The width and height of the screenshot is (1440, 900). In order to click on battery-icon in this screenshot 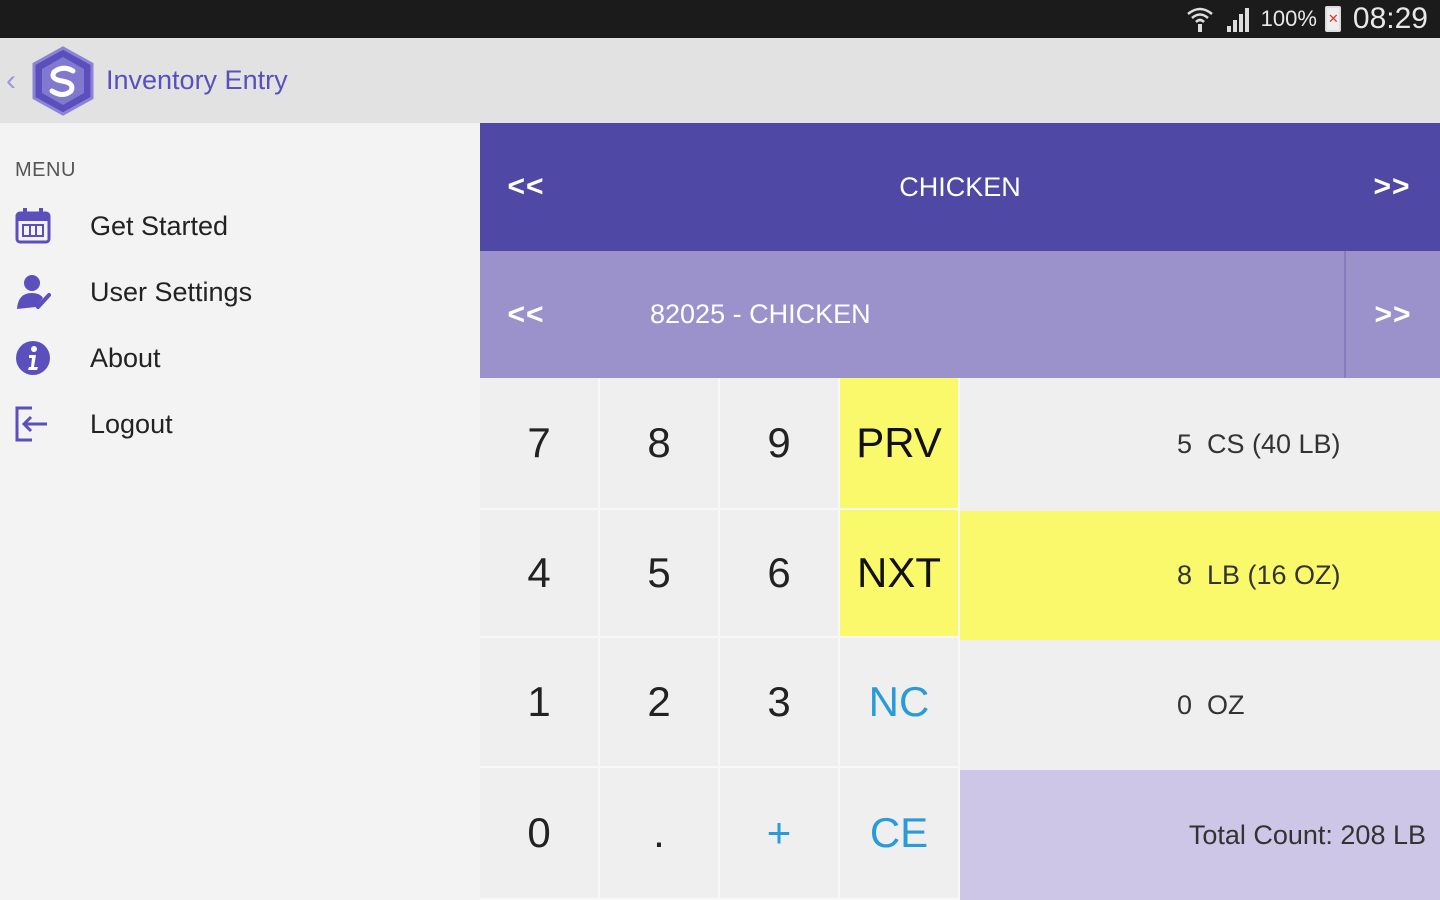, I will do `click(1332, 19)`.